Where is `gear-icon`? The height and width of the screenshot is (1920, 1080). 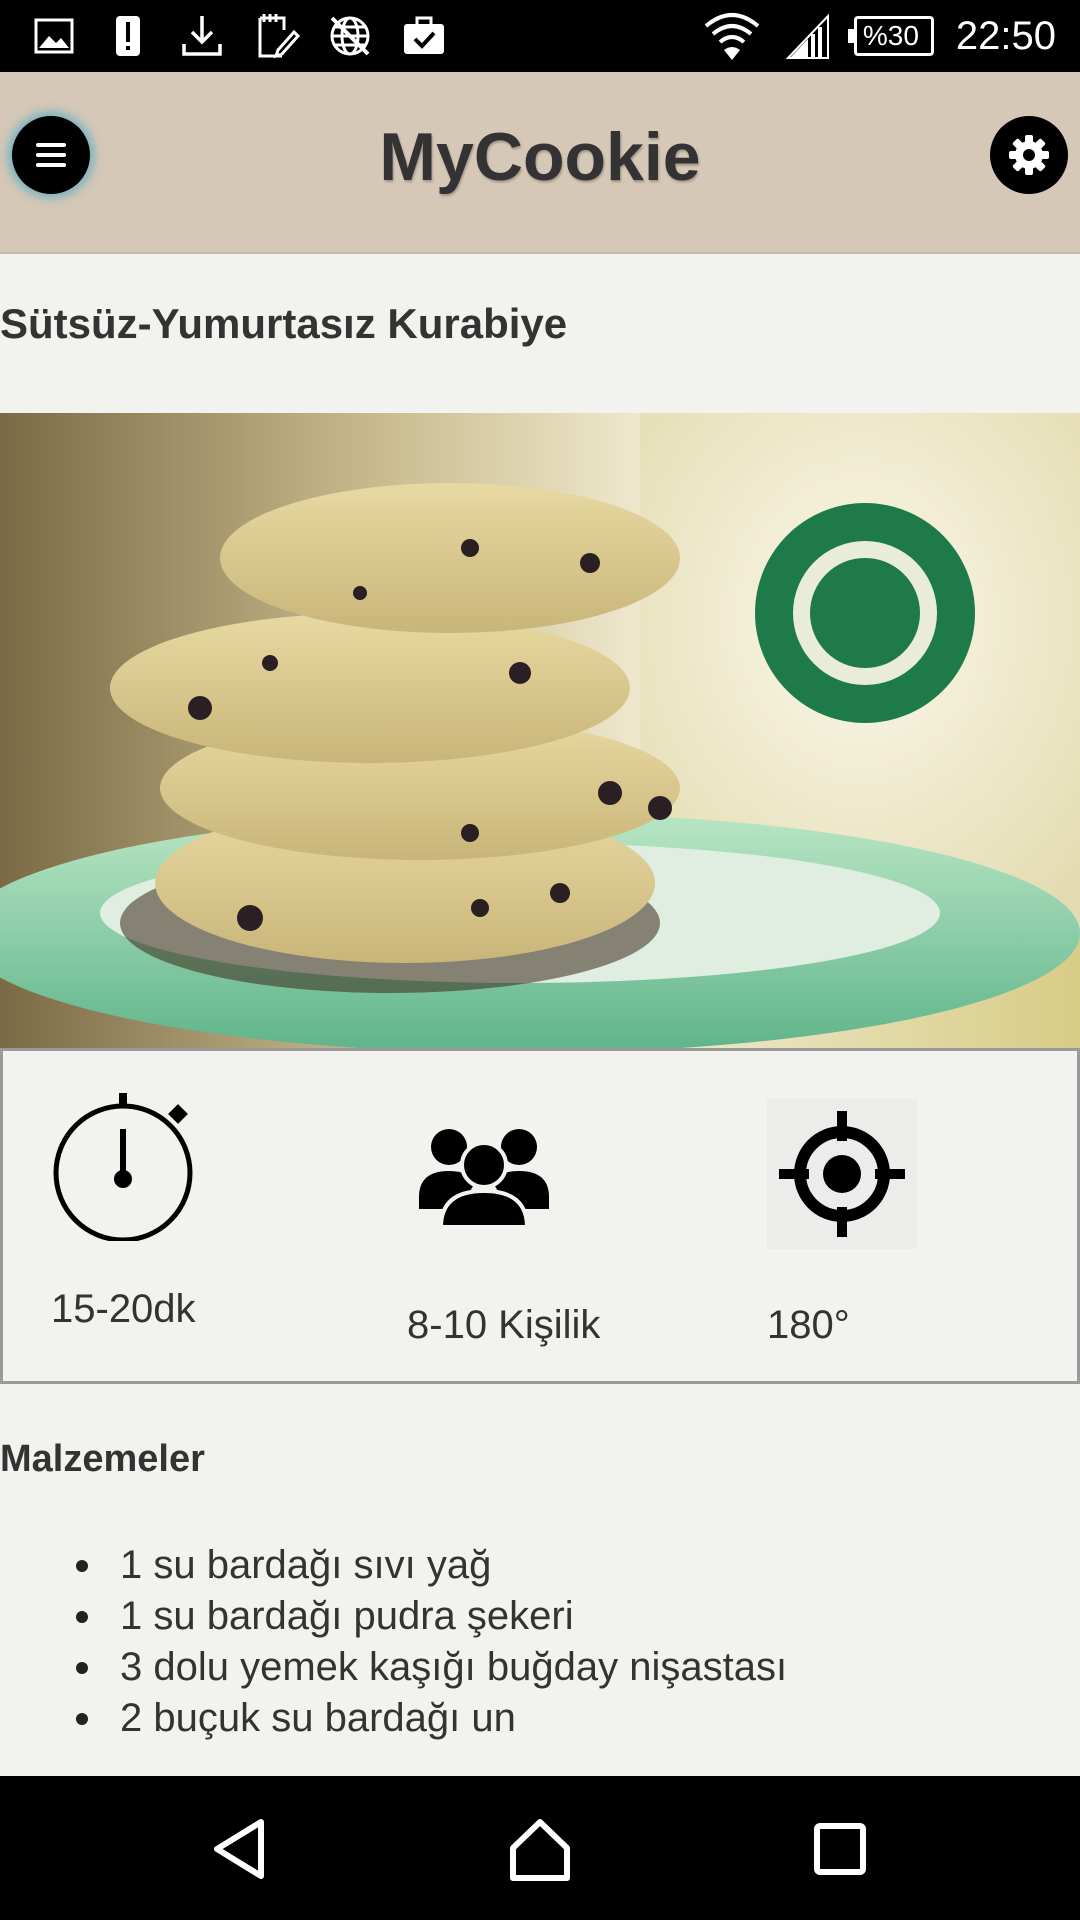 gear-icon is located at coordinates (1029, 155).